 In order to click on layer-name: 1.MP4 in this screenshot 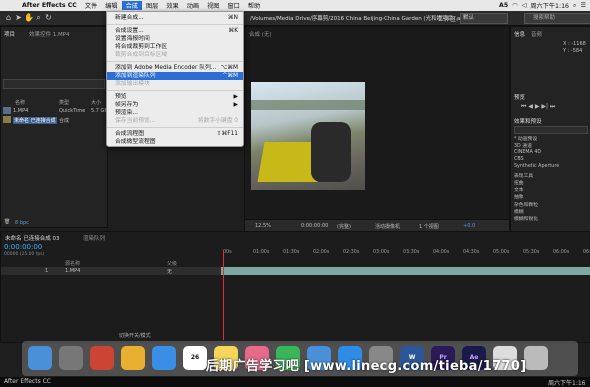, I will do `click(73, 271)`.